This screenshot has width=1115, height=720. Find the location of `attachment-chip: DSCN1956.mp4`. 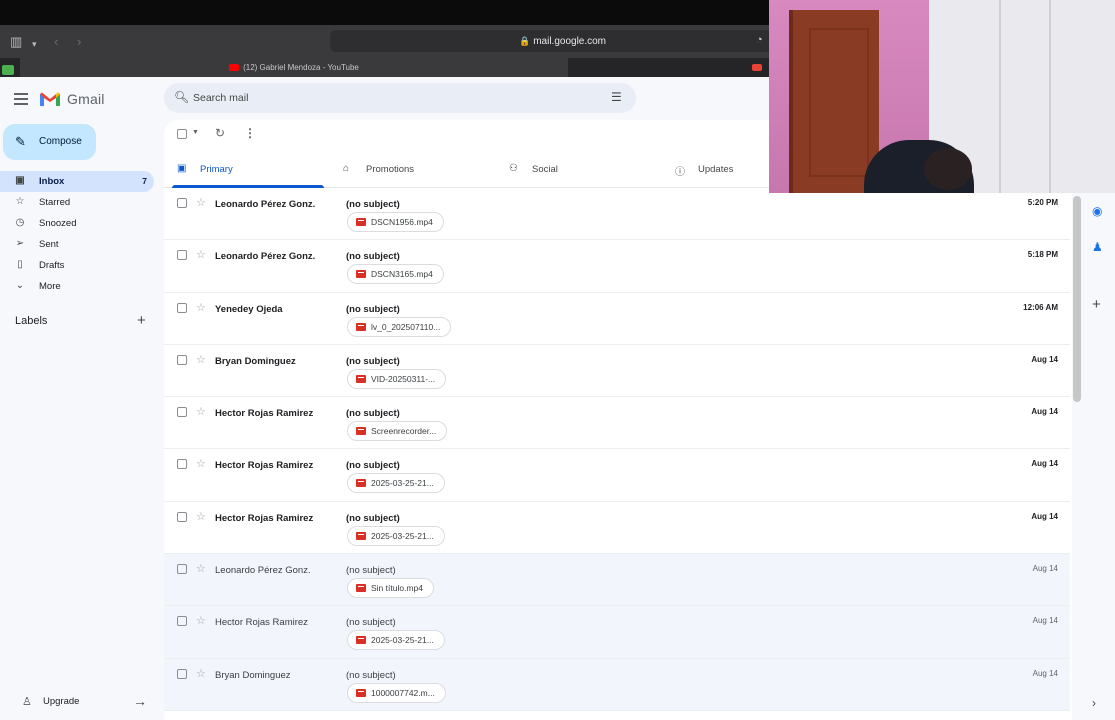

attachment-chip: DSCN1956.mp4 is located at coordinates (395, 222).